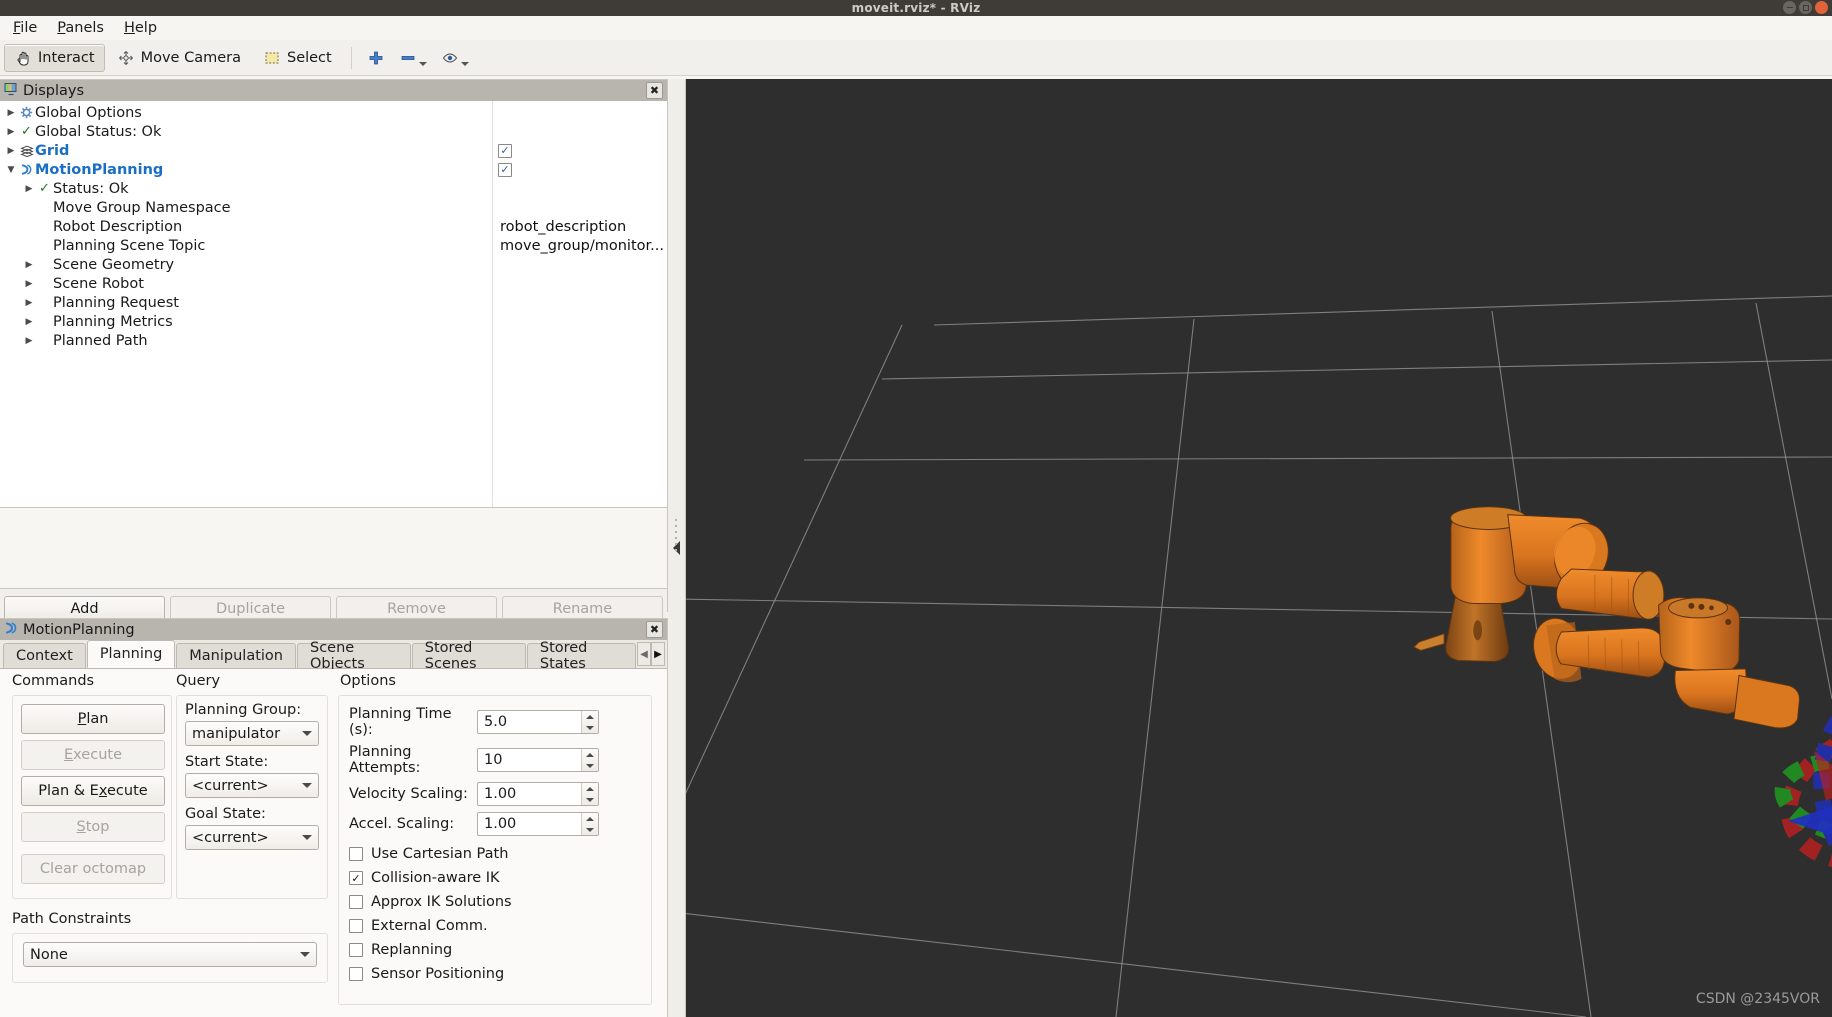 The image size is (1832, 1017). Describe the element at coordinates (333, 264) in the screenshot. I see `tree-row: ▶ Scene Geometry` at that location.